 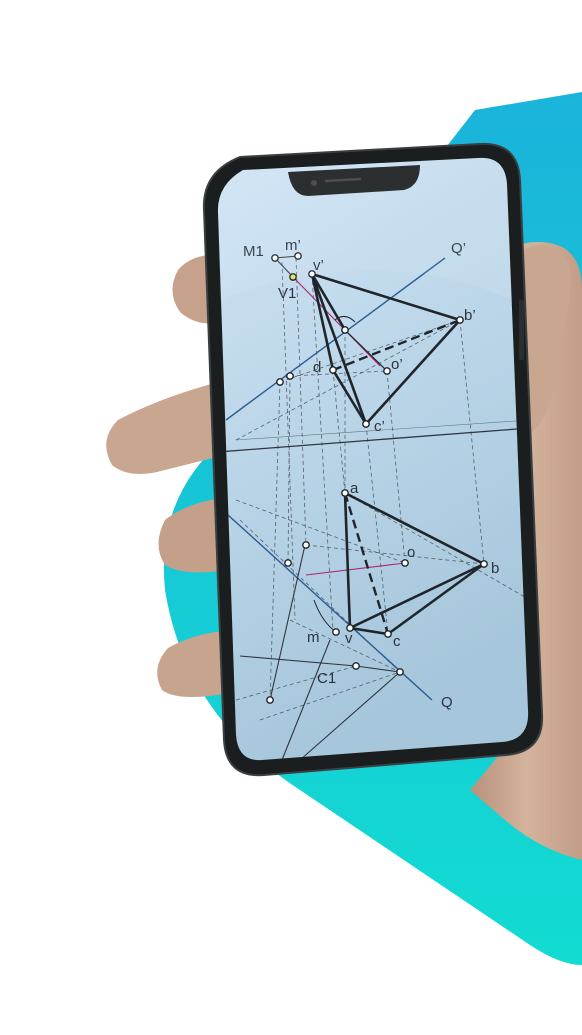 I want to click on label-d: d, so click(x=317, y=367).